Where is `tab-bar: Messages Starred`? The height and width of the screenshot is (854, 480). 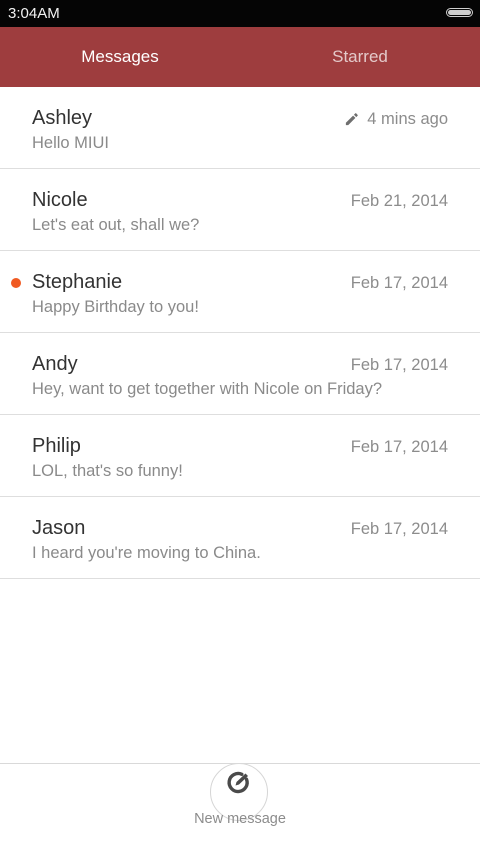
tab-bar: Messages Starred is located at coordinates (240, 57).